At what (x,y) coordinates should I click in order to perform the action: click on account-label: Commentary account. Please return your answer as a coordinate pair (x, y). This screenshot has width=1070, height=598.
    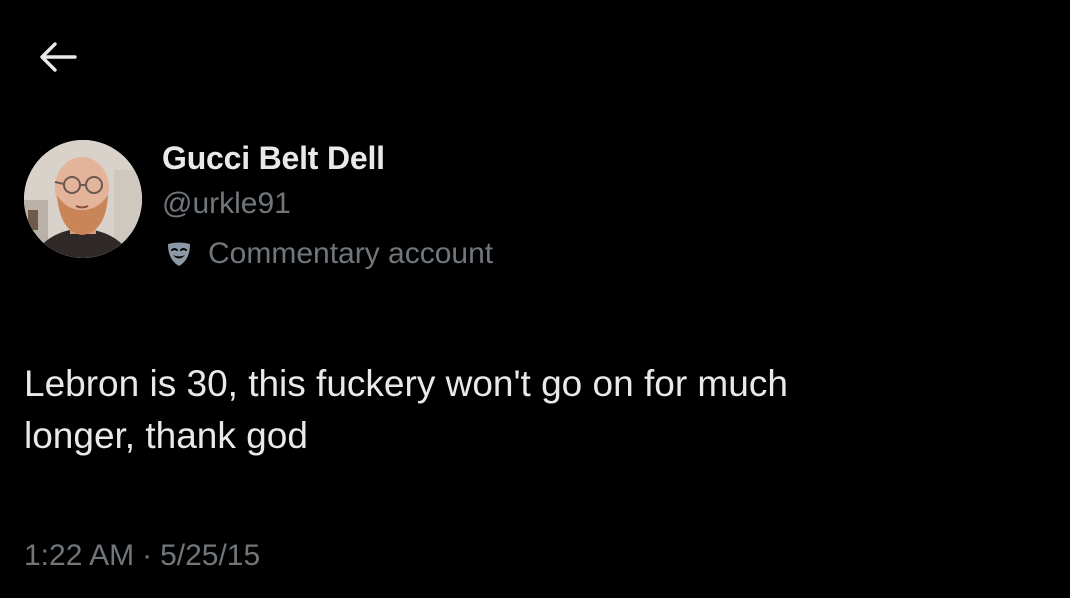
    Looking at the image, I should click on (350, 254).